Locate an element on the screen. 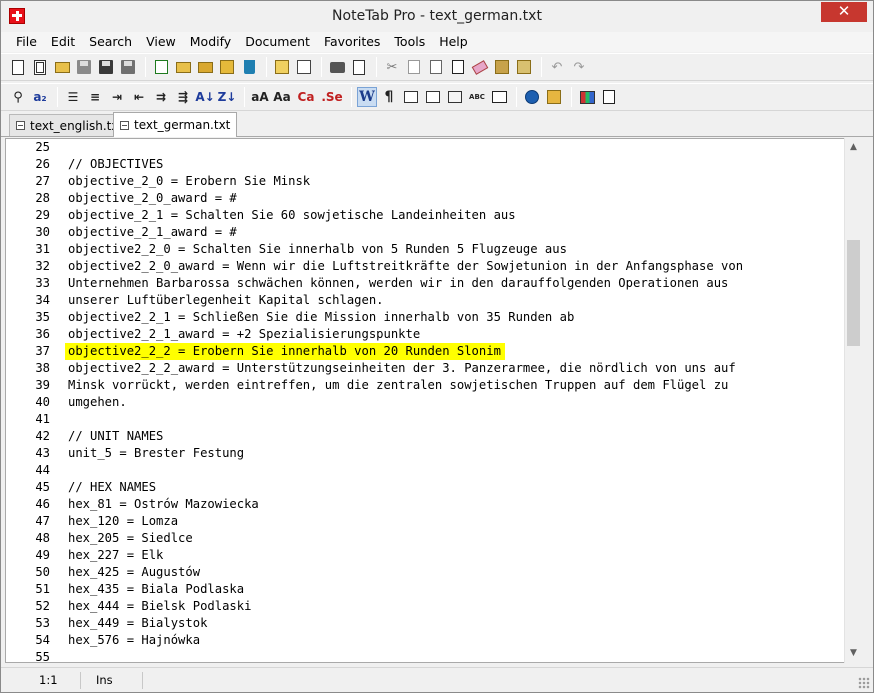 The height and width of the screenshot is (693, 874). text-line: 28 objective_2_0_award = # is located at coordinates (425, 198).